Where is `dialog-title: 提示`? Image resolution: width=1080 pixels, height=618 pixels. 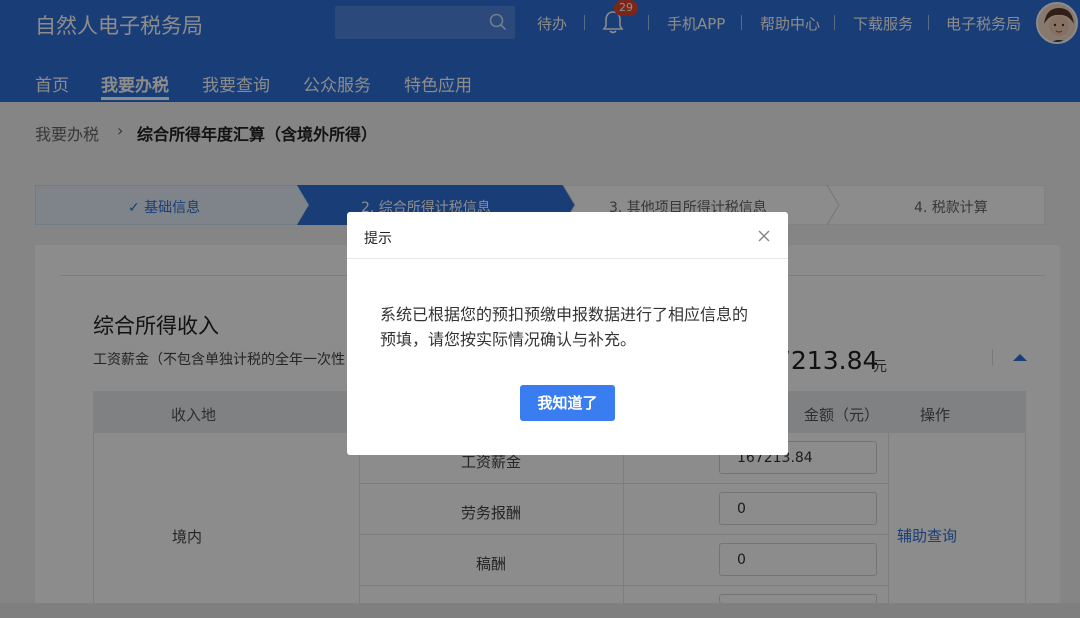
dialog-title: 提示 is located at coordinates (378, 239).